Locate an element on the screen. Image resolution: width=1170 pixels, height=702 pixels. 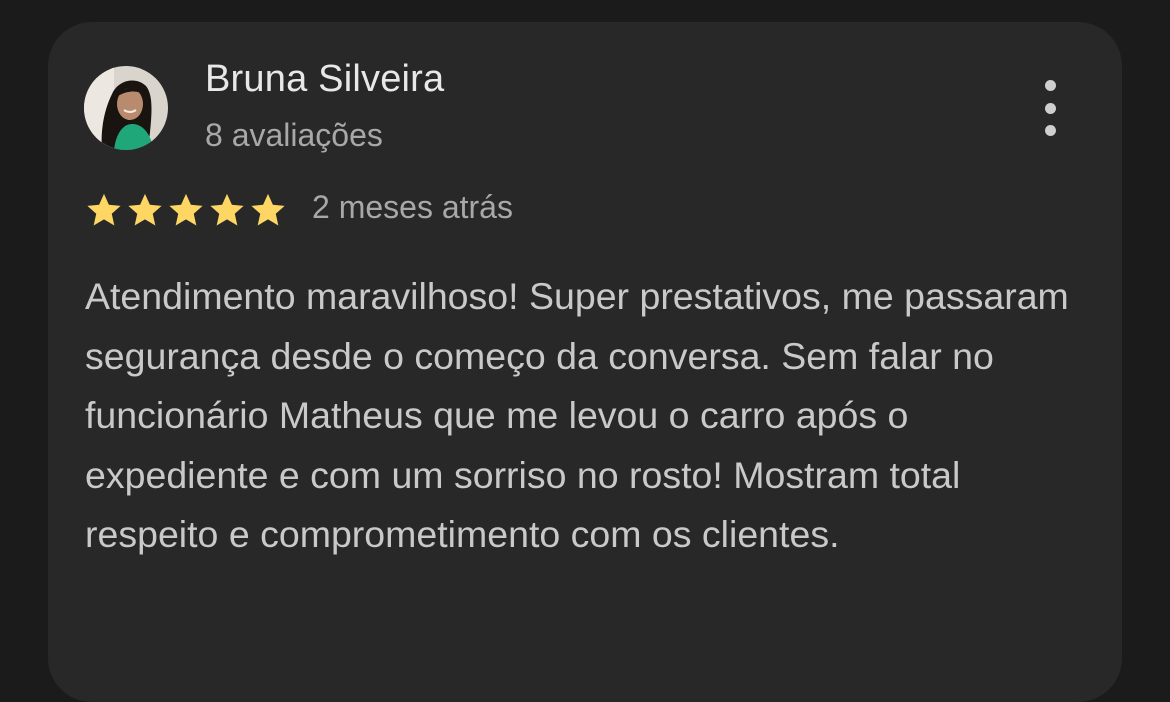
review-time: 2 meses atrás is located at coordinates (412, 207).